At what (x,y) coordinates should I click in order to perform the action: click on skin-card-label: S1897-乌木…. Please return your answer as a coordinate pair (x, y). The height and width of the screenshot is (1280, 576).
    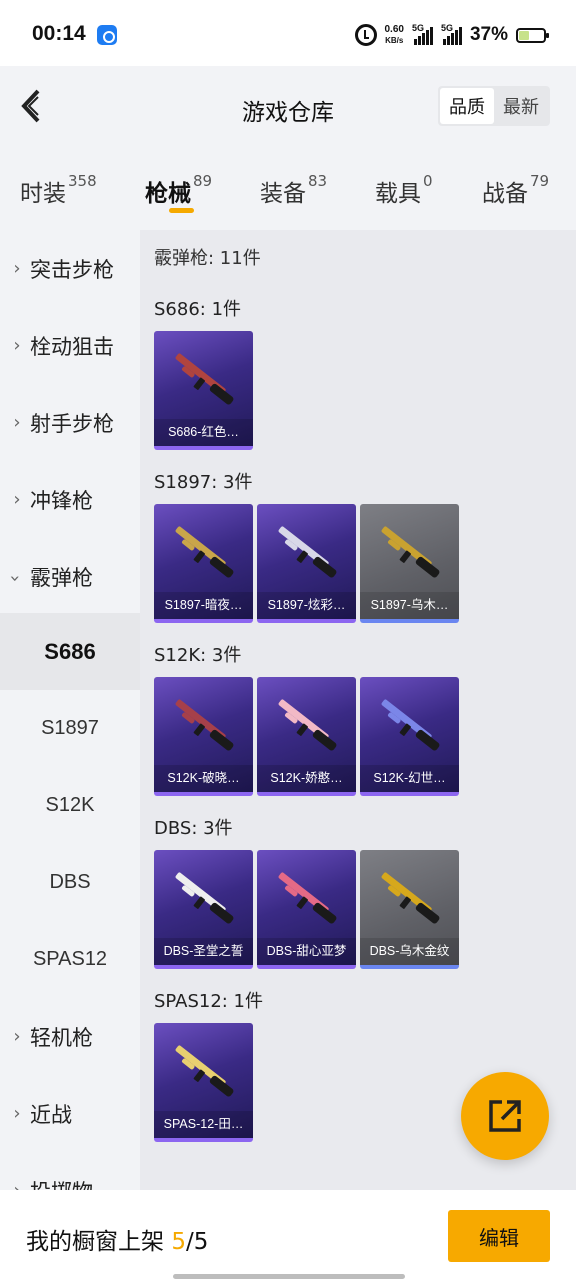
    Looking at the image, I should click on (409, 605).